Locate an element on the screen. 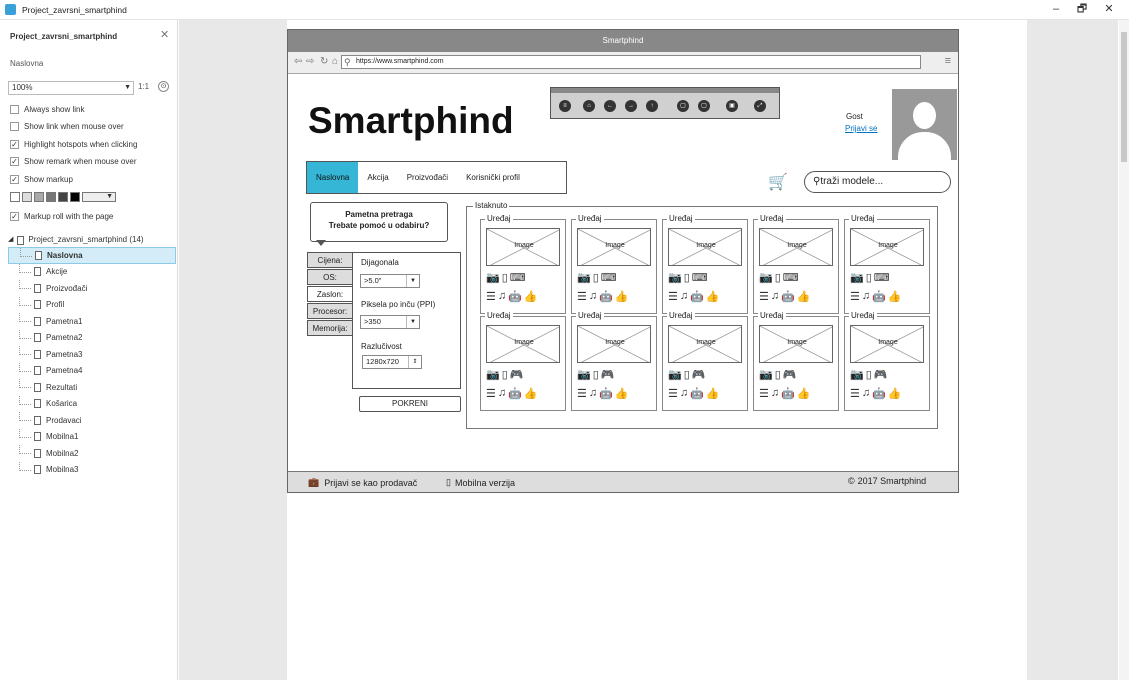 Image resolution: width=1129 pixels, height=680 pixels. back-icon: ⇦ is located at coordinates (298, 61).